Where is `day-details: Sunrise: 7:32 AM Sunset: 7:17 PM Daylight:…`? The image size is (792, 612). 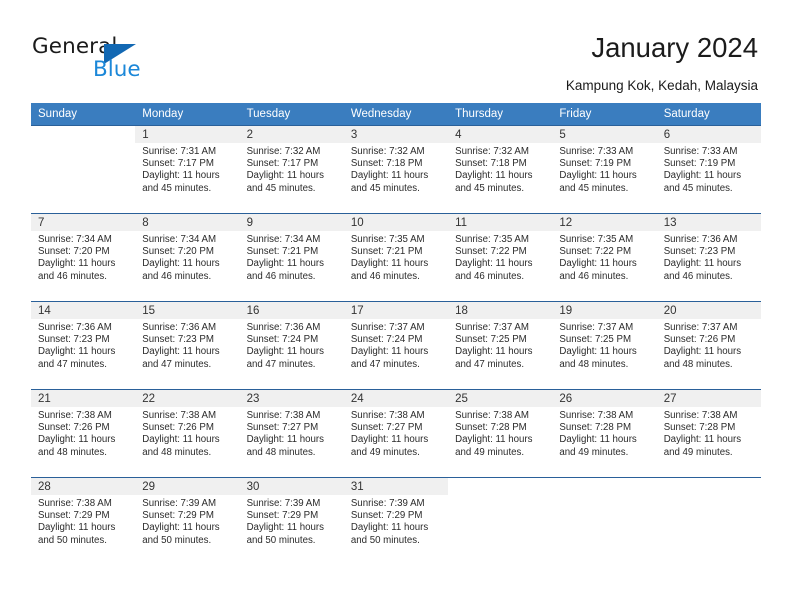 day-details: Sunrise: 7:32 AM Sunset: 7:17 PM Daylight:… is located at coordinates (292, 169).